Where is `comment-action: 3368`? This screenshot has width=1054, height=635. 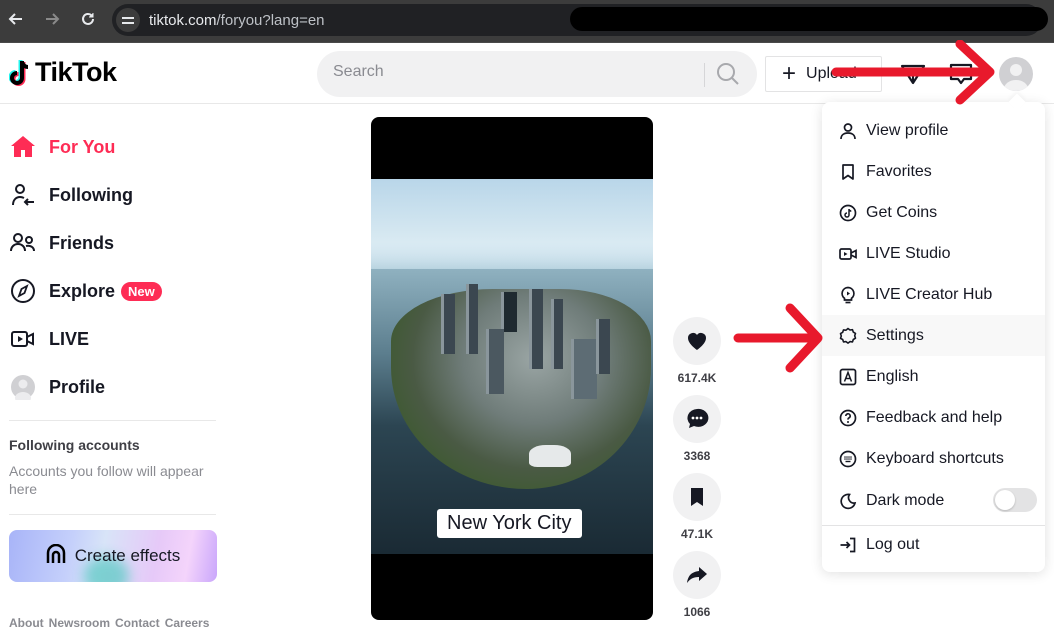
comment-action: 3368 is located at coordinates (697, 429).